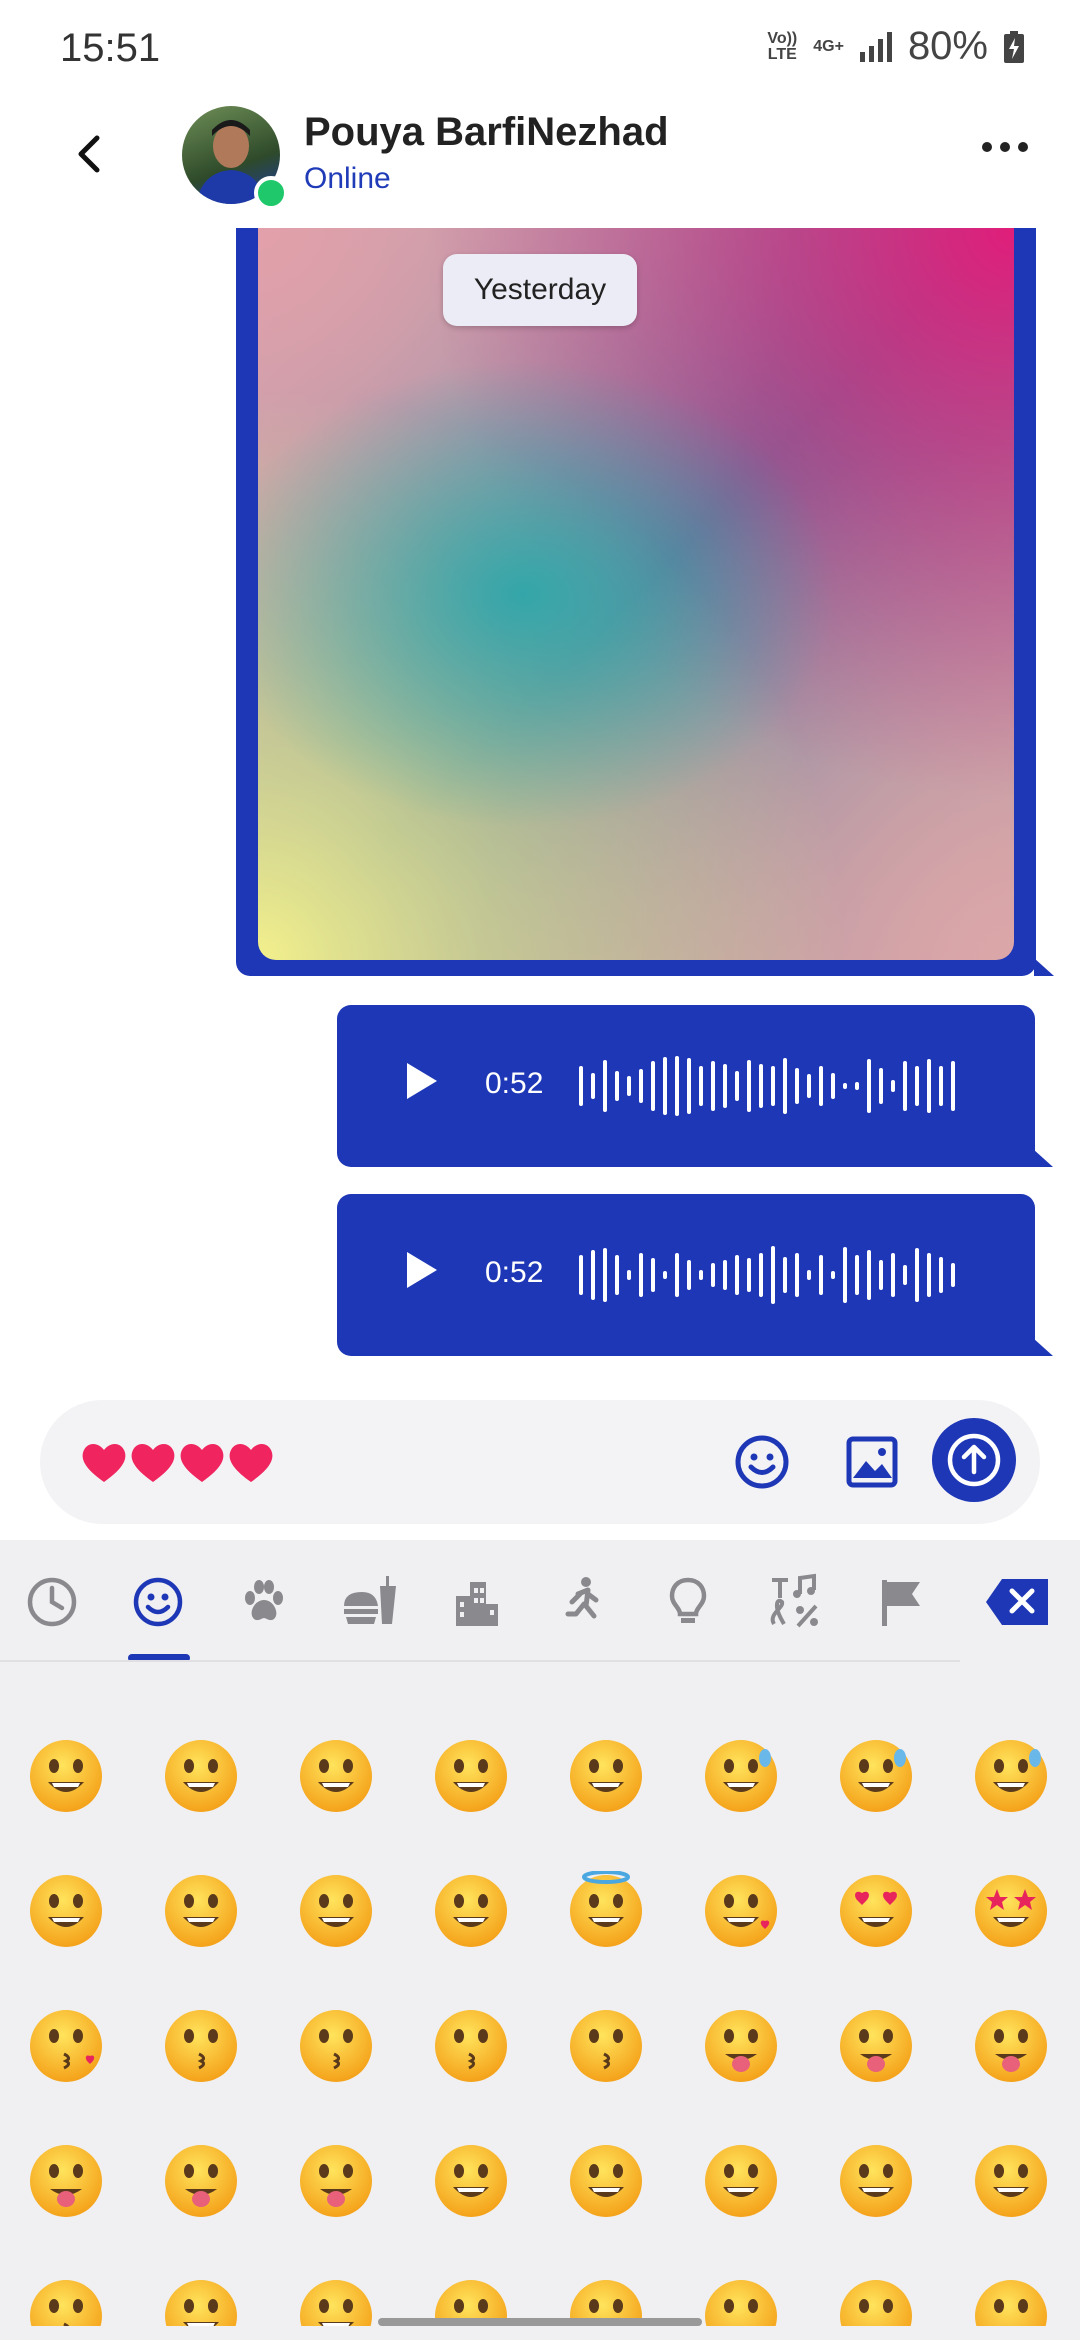  Describe the element at coordinates (471, 2046) in the screenshot. I see `emoji-kissing-closed-eyes` at that location.